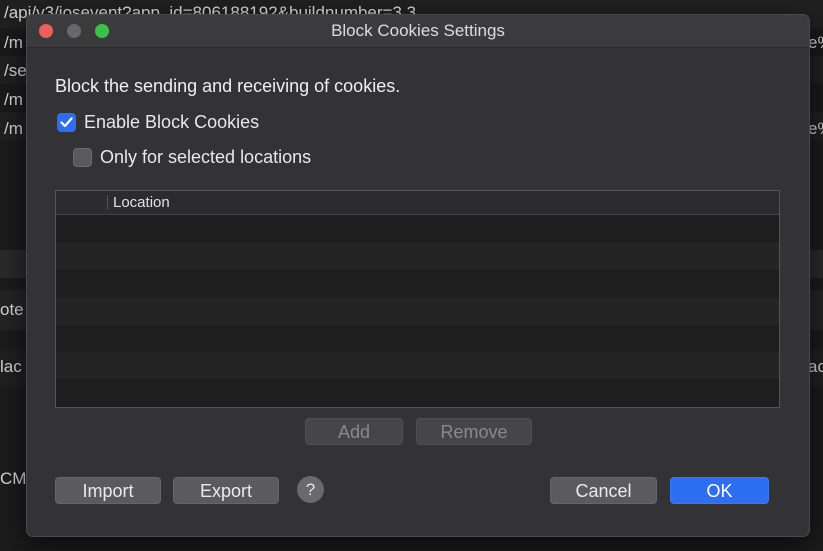 The height and width of the screenshot is (551, 823). Describe the element at coordinates (474, 431) in the screenshot. I see `remove-button: Remove` at that location.